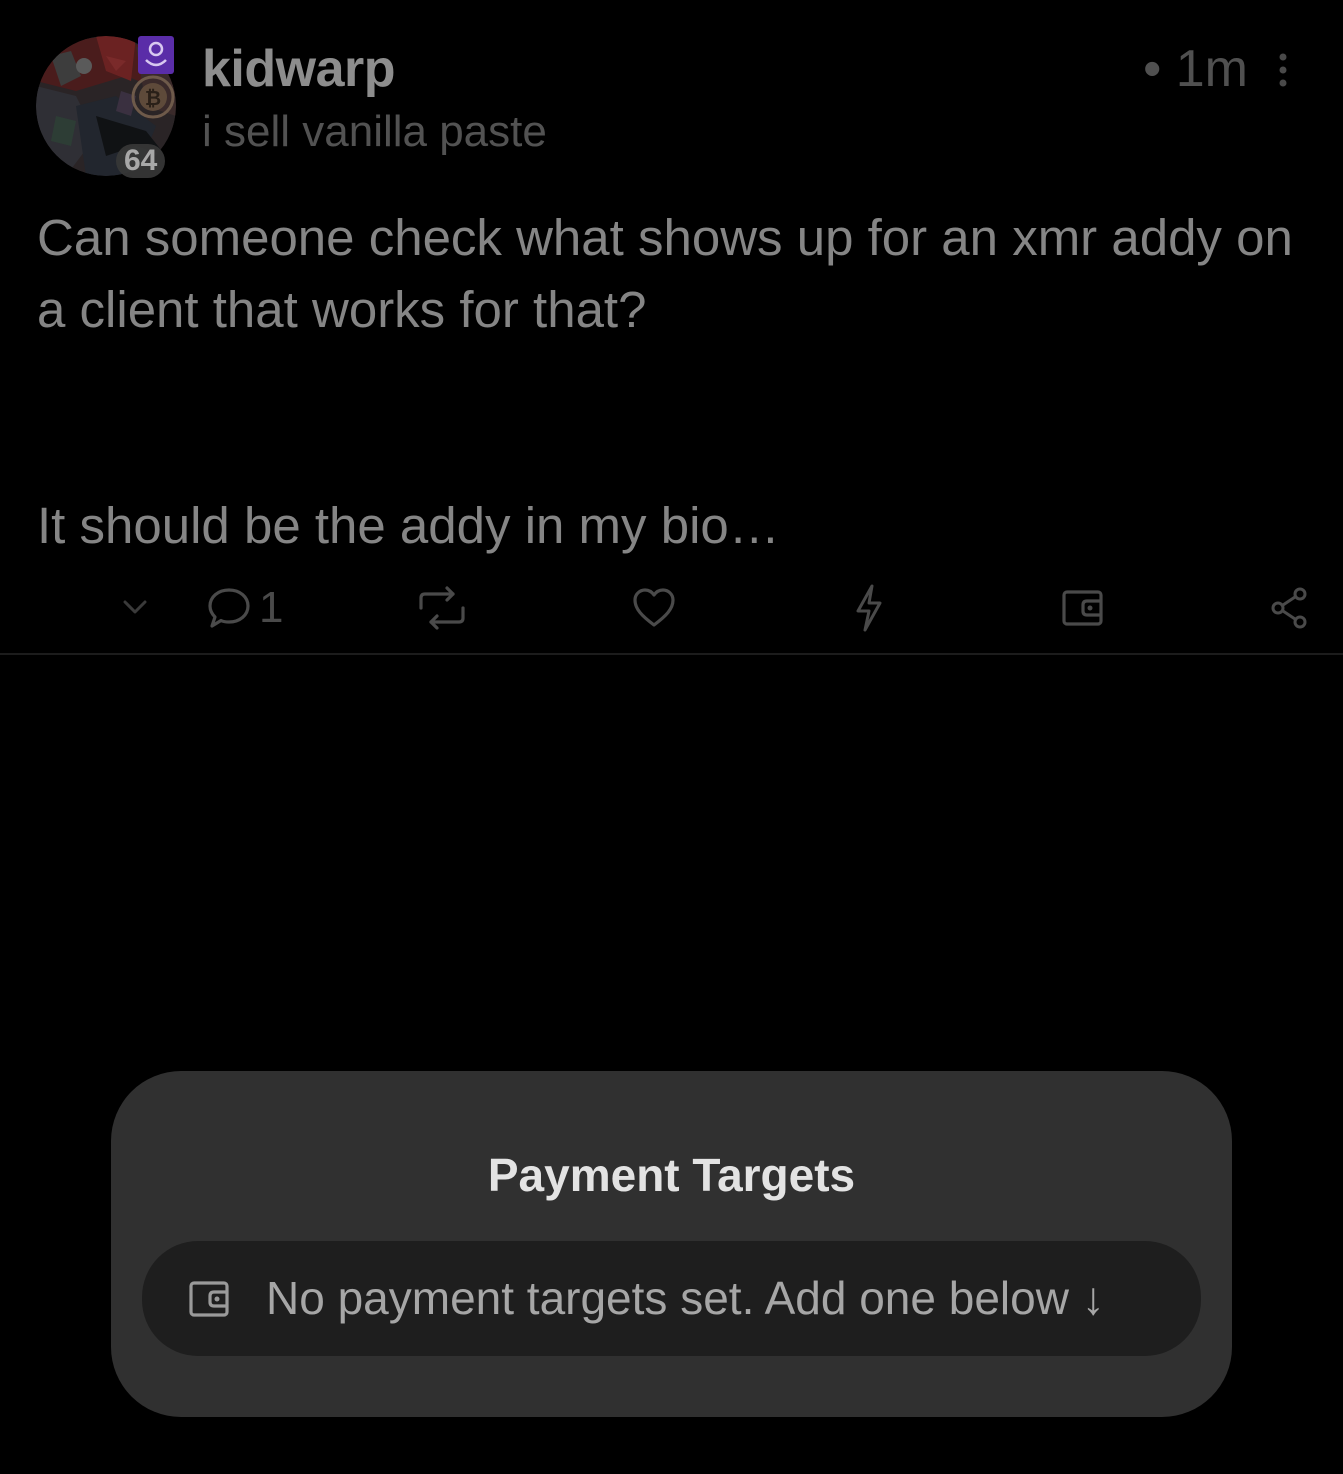 The image size is (1343, 1474). What do you see at coordinates (1283, 70) in the screenshot?
I see `more-options-icon` at bounding box center [1283, 70].